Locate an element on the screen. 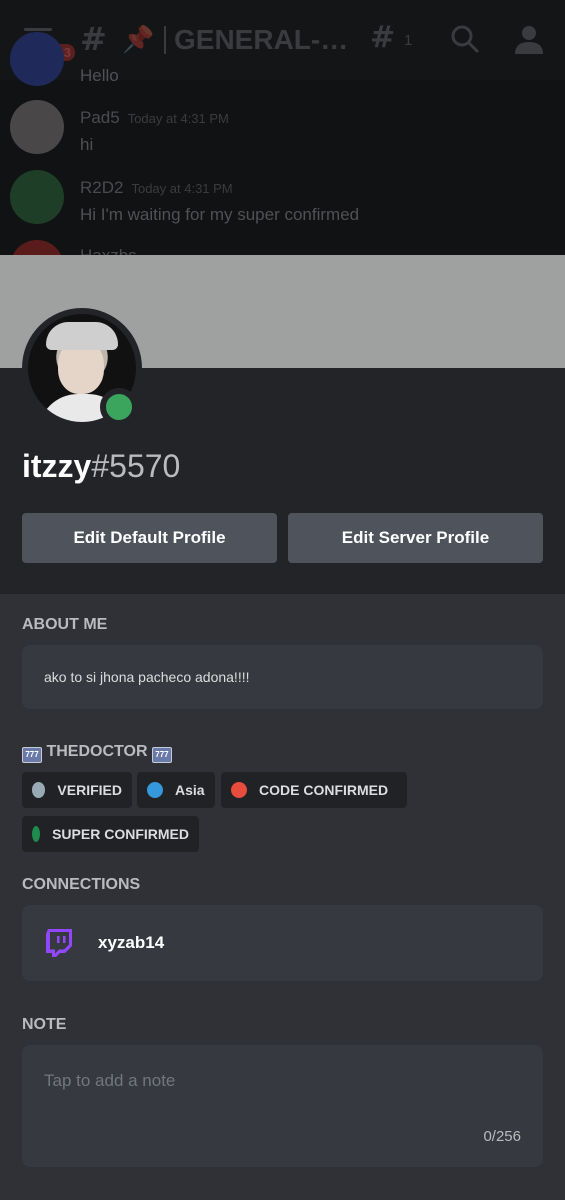 This screenshot has height=1200, width=565. connection-twitch: xyzab14 is located at coordinates (282, 943).